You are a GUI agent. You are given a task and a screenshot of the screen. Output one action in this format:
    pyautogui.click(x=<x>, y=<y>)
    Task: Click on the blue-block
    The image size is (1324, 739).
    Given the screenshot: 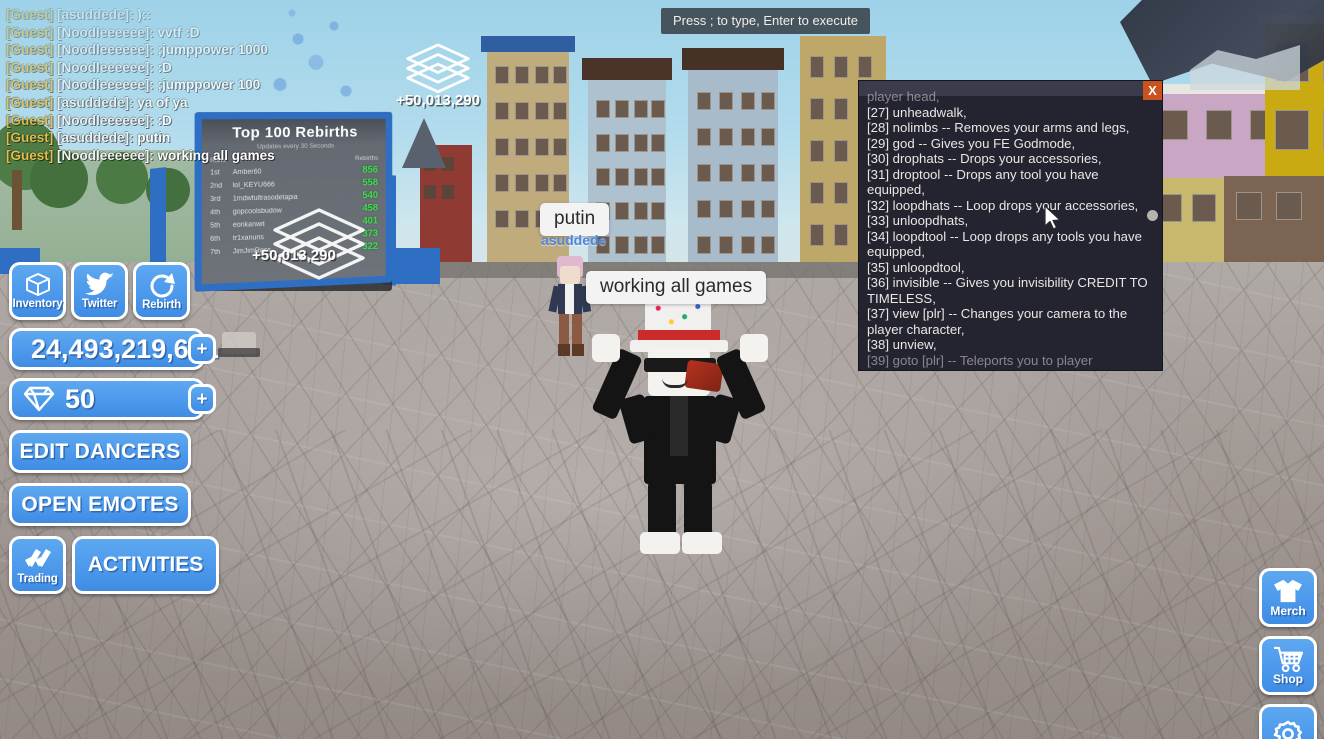 What is the action you would take?
    pyautogui.click(x=417, y=266)
    